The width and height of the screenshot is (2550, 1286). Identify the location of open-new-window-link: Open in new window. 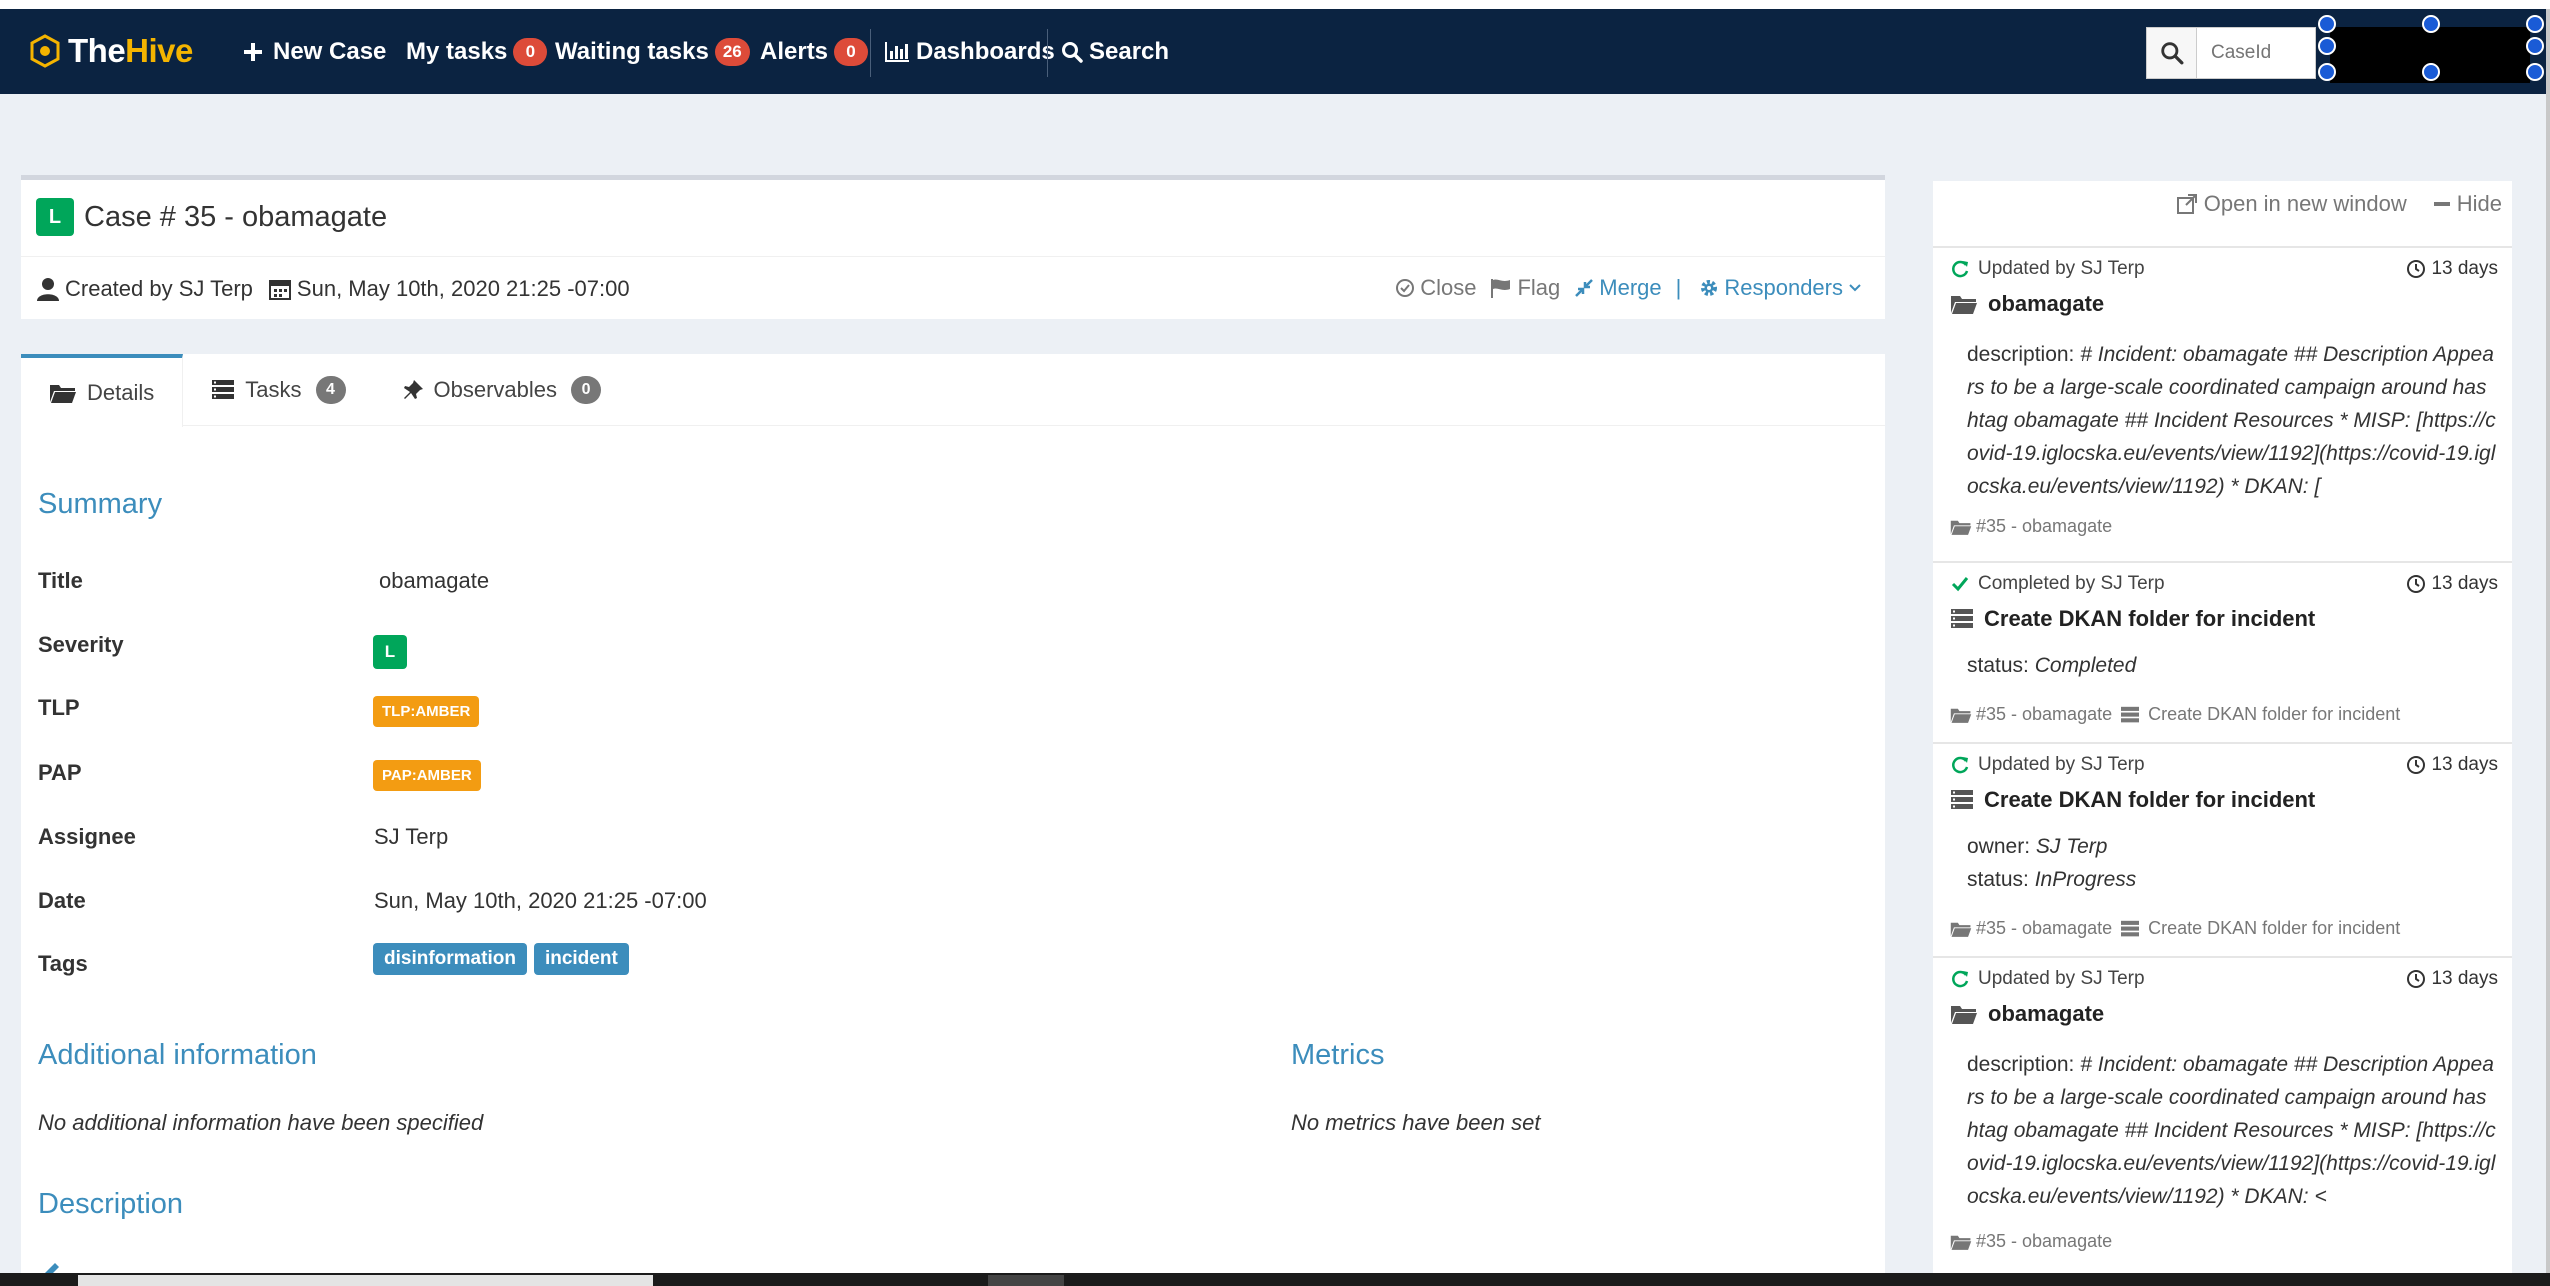
(2291, 204).